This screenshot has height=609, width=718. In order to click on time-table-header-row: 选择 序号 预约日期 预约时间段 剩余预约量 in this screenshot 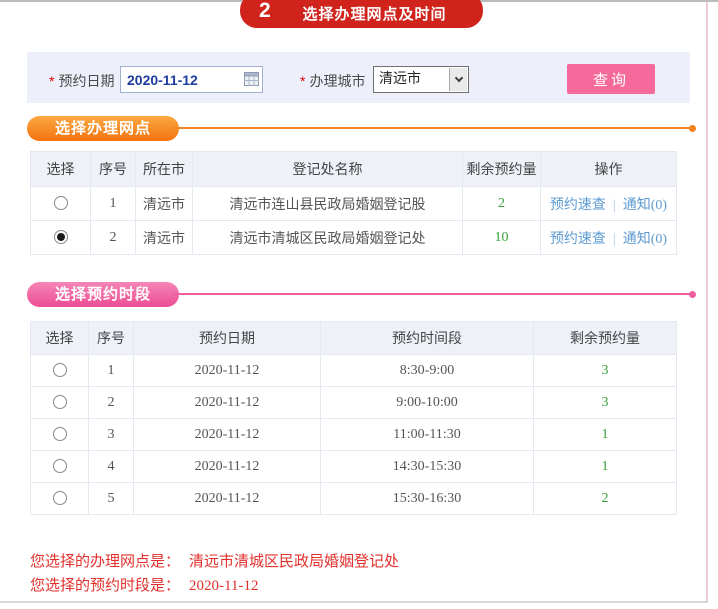, I will do `click(353, 338)`.